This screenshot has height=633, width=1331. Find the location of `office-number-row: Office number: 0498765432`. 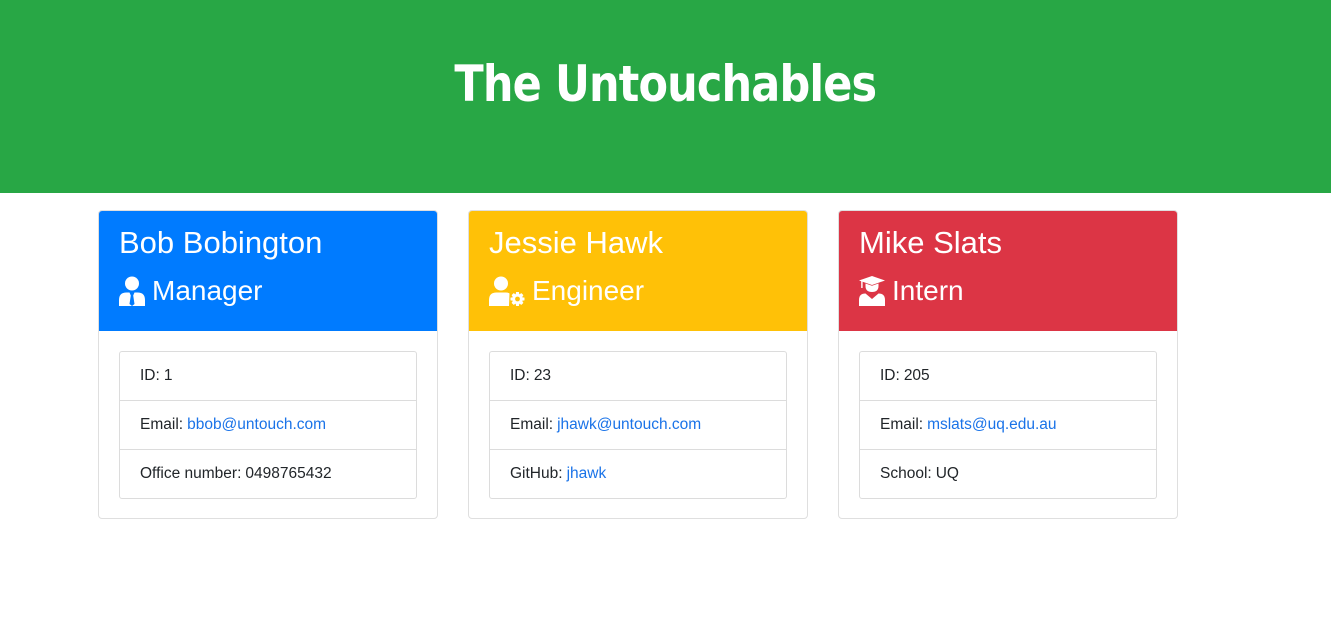

office-number-row: Office number: 0498765432 is located at coordinates (268, 473).